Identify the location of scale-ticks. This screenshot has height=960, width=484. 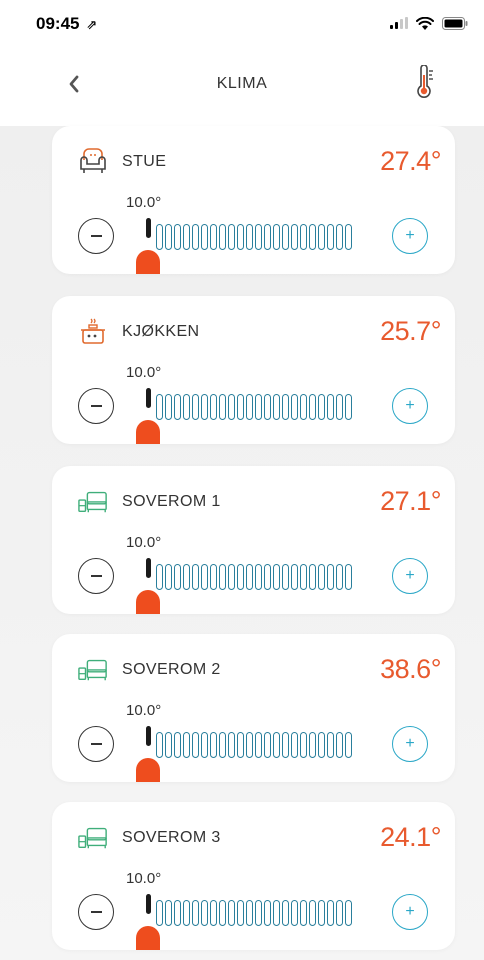
(254, 914).